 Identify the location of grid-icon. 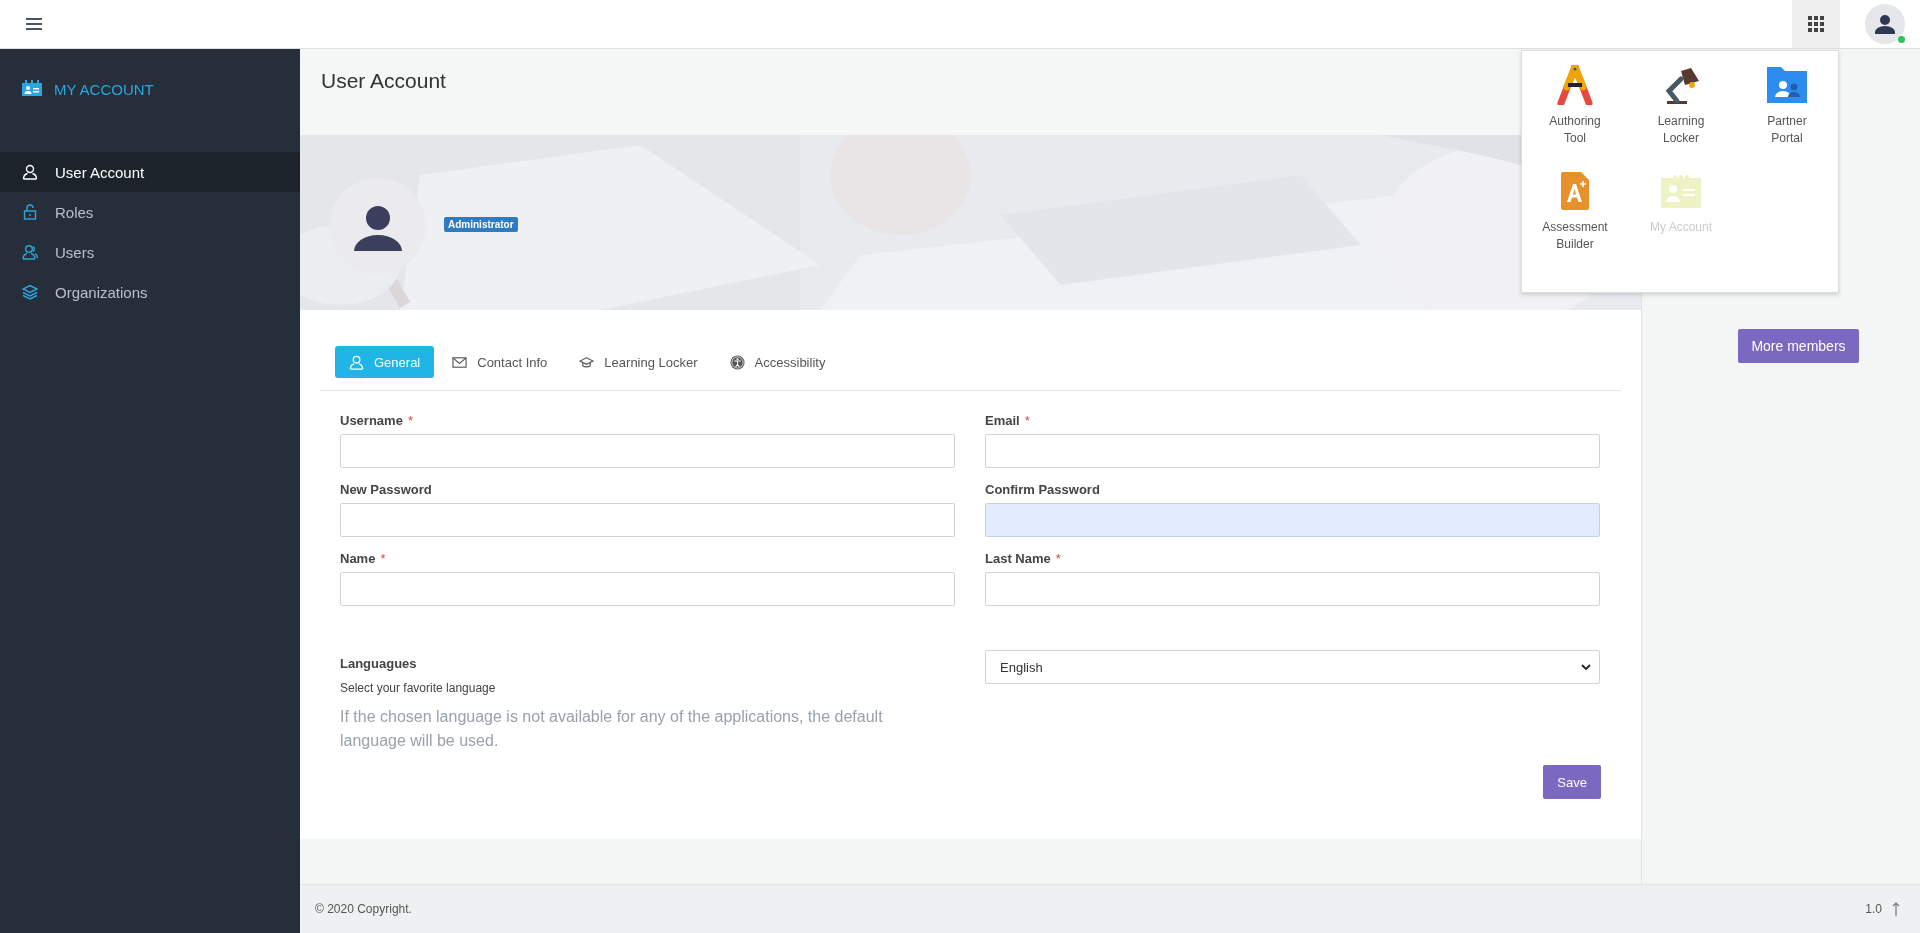
(1816, 24).